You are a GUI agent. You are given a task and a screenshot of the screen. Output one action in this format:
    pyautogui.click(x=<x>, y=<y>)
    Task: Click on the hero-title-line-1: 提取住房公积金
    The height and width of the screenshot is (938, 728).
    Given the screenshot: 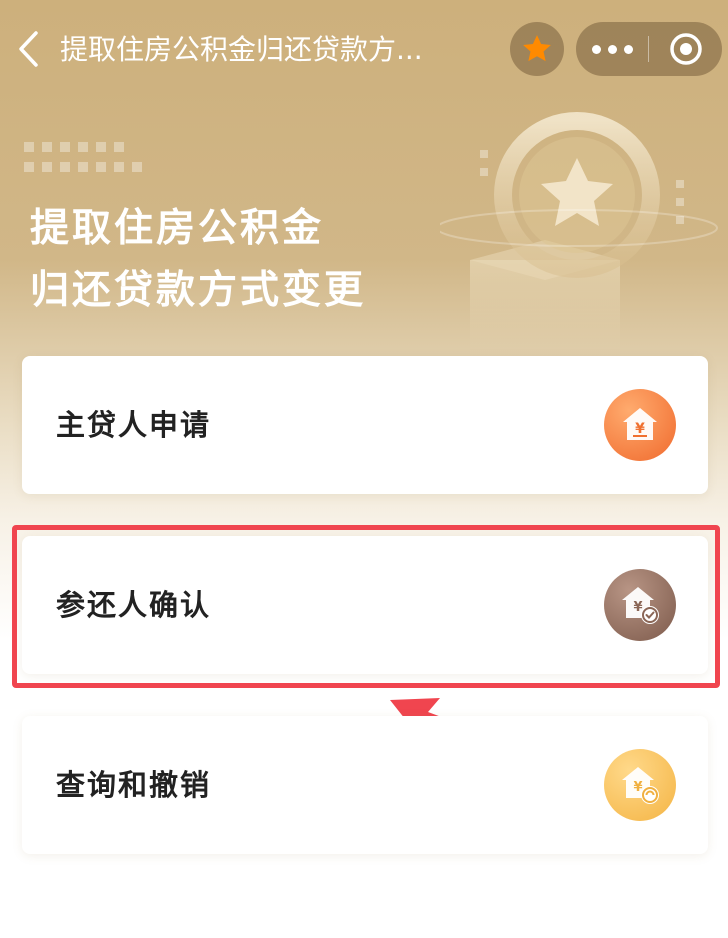 What is the action you would take?
    pyautogui.click(x=177, y=228)
    